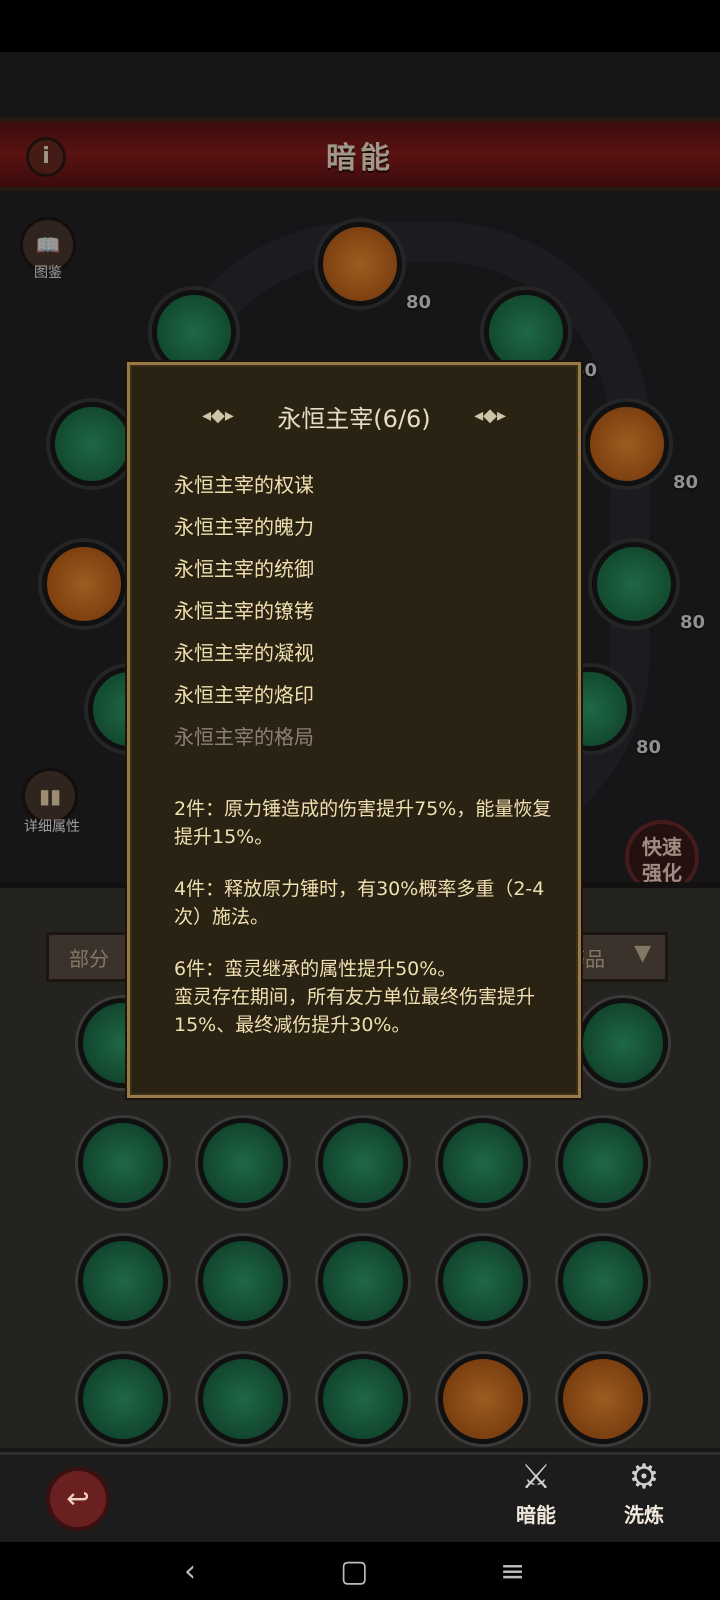  What do you see at coordinates (354, 1571) in the screenshot?
I see `nav-home-icon: ▢` at bounding box center [354, 1571].